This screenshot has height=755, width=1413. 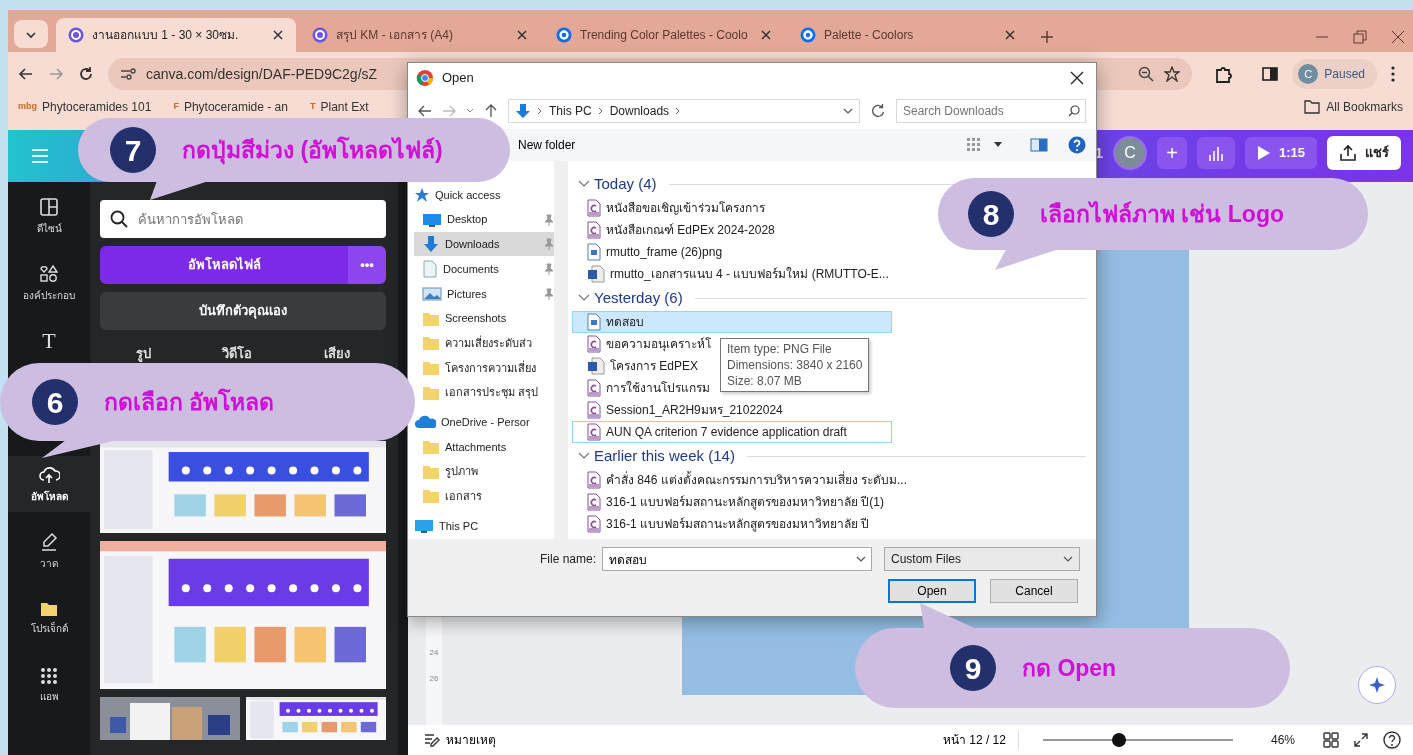 What do you see at coordinates (625, 183) in the screenshot?
I see `group-header: Today (4)` at bounding box center [625, 183].